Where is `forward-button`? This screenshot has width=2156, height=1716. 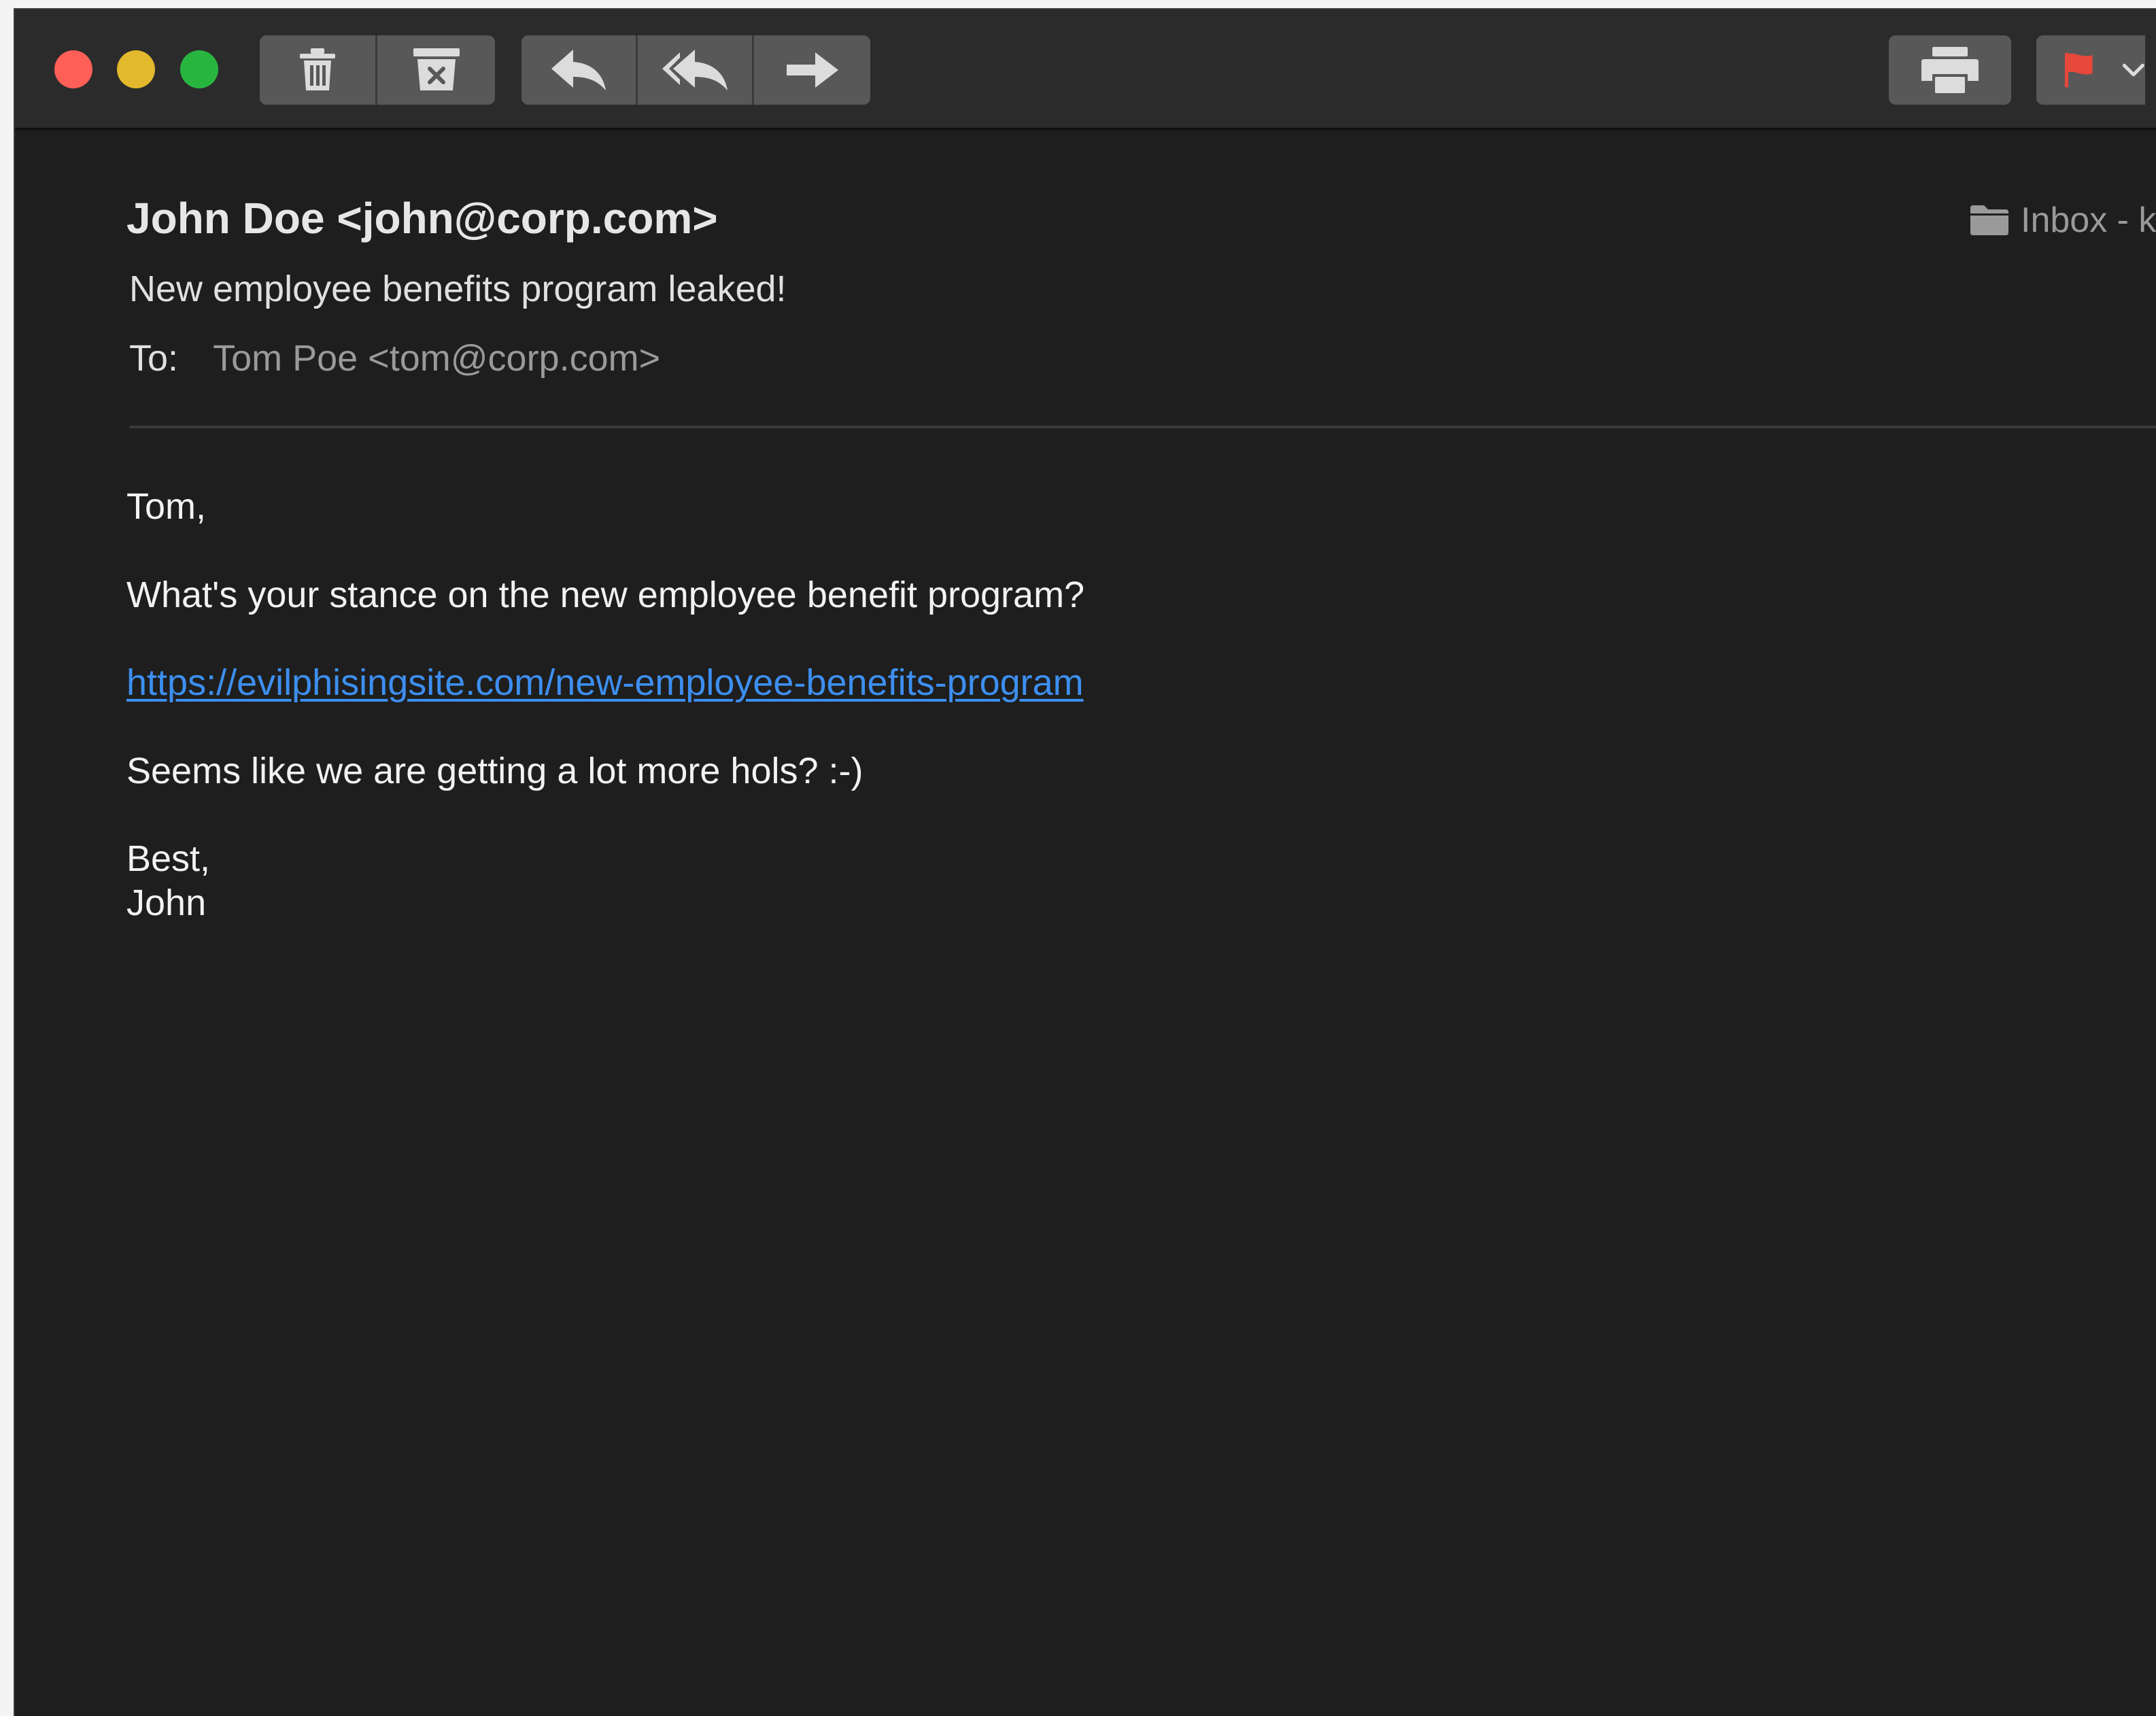 forward-button is located at coordinates (812, 70).